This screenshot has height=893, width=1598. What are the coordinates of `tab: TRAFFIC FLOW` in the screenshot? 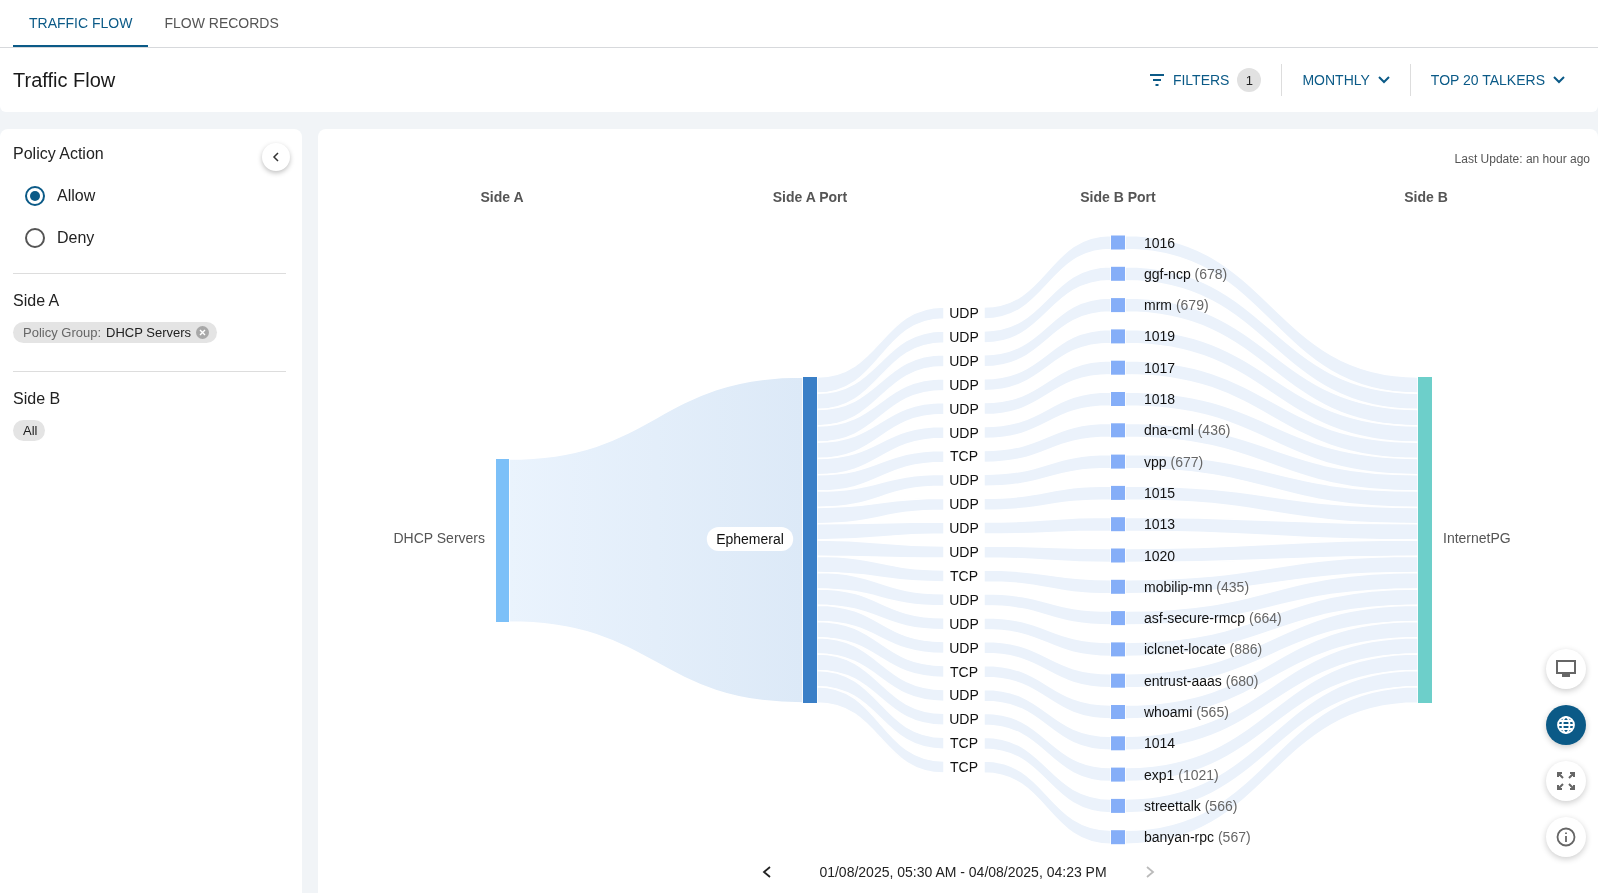 It's located at (81, 23).